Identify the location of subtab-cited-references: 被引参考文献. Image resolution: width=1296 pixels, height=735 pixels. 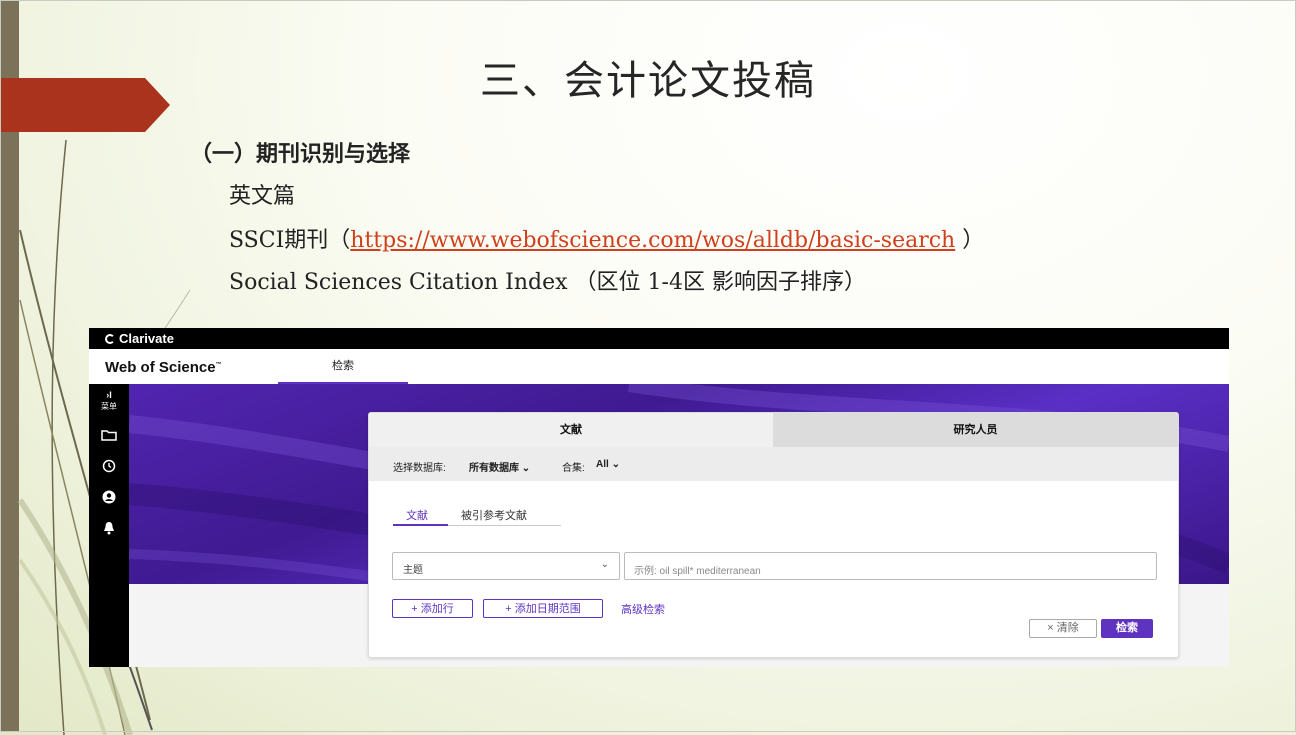
(494, 515).